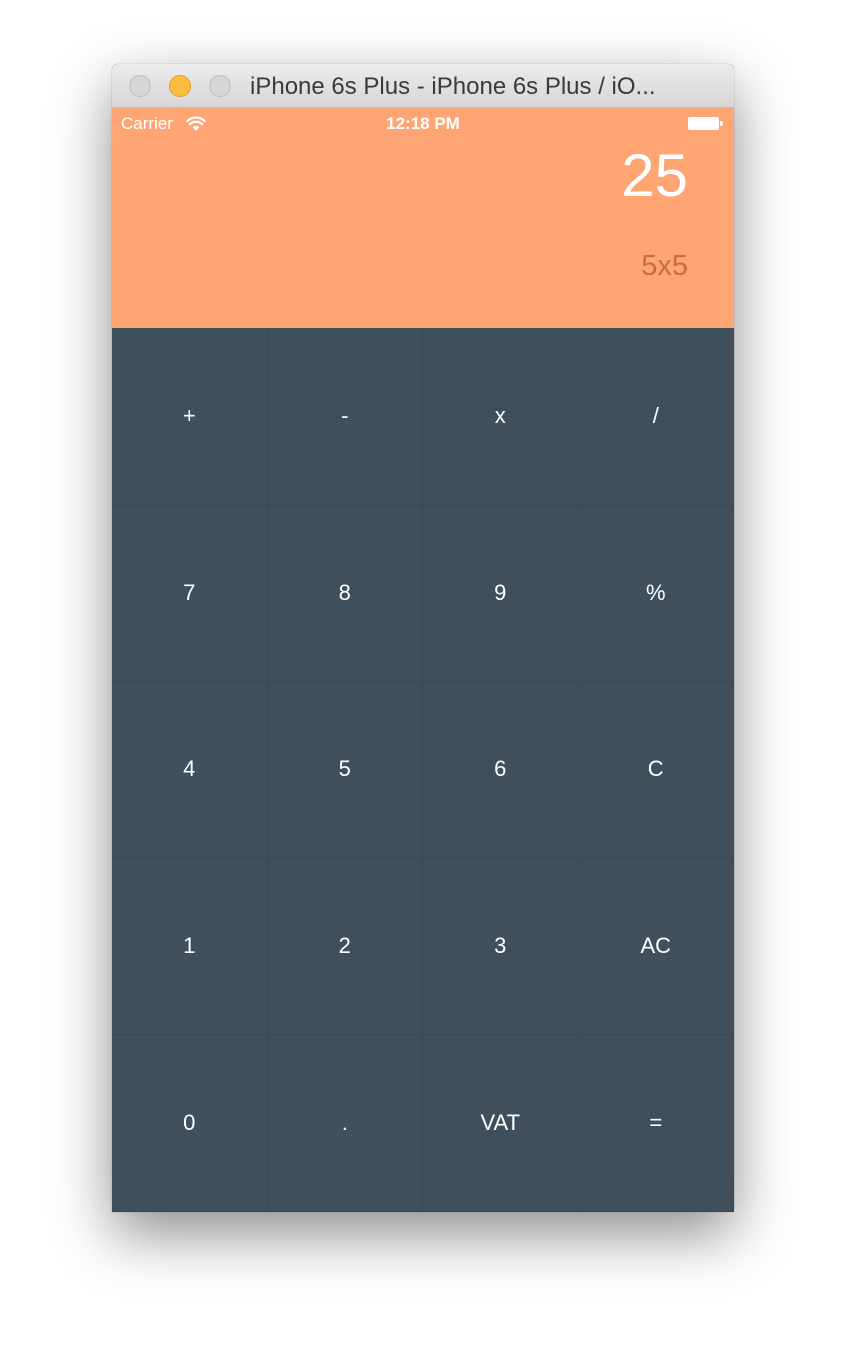 The height and width of the screenshot is (1372, 846). I want to click on battery-tip, so click(721, 123).